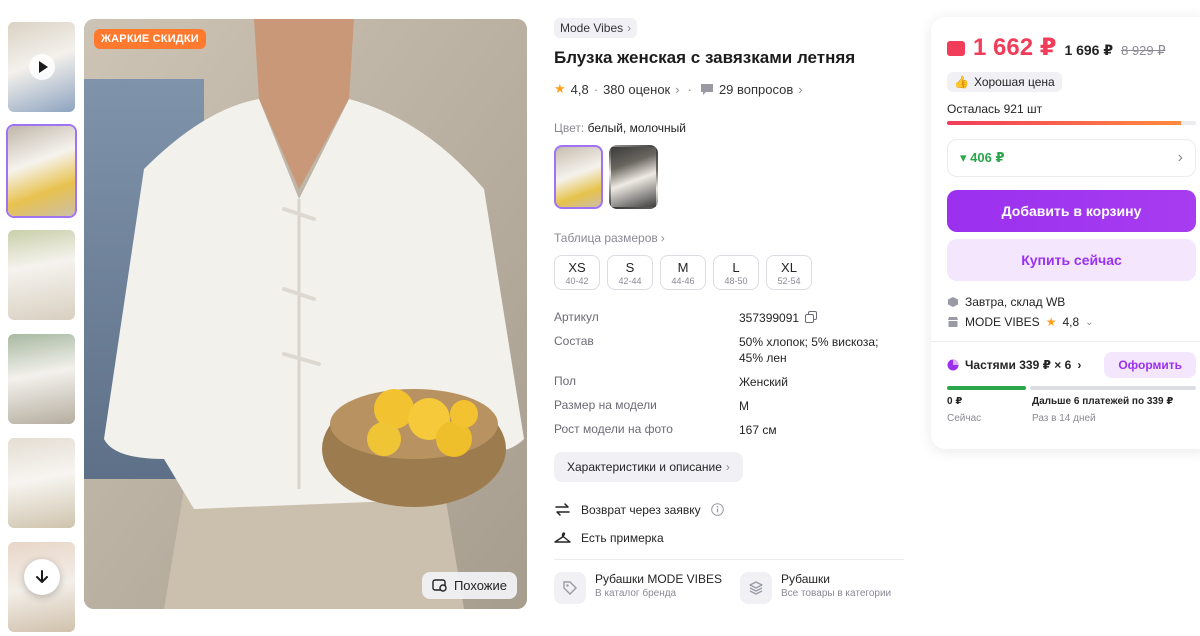  I want to click on play-icon, so click(41, 67).